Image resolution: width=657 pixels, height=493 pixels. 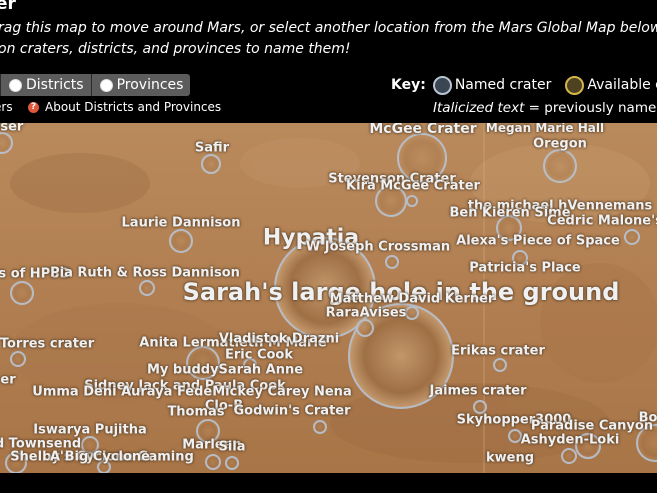 I want to click on page-title: er, so click(x=8, y=7).